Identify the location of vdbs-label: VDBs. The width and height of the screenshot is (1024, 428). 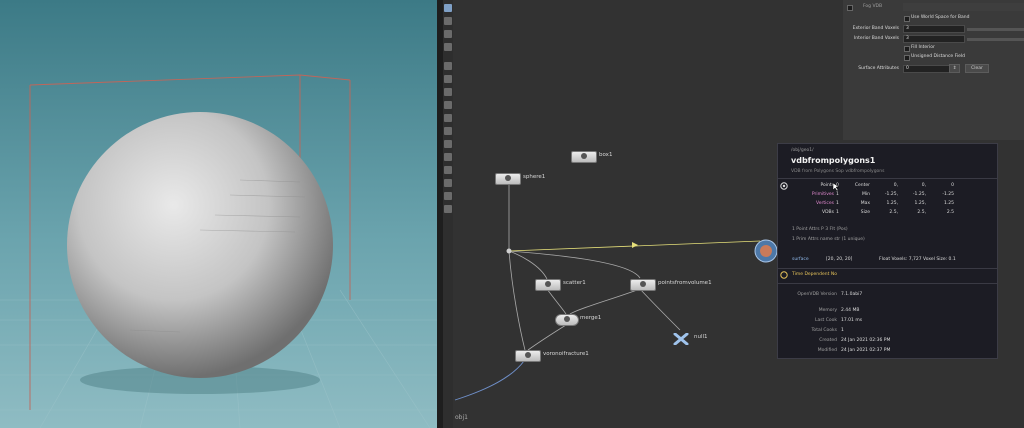
(828, 212).